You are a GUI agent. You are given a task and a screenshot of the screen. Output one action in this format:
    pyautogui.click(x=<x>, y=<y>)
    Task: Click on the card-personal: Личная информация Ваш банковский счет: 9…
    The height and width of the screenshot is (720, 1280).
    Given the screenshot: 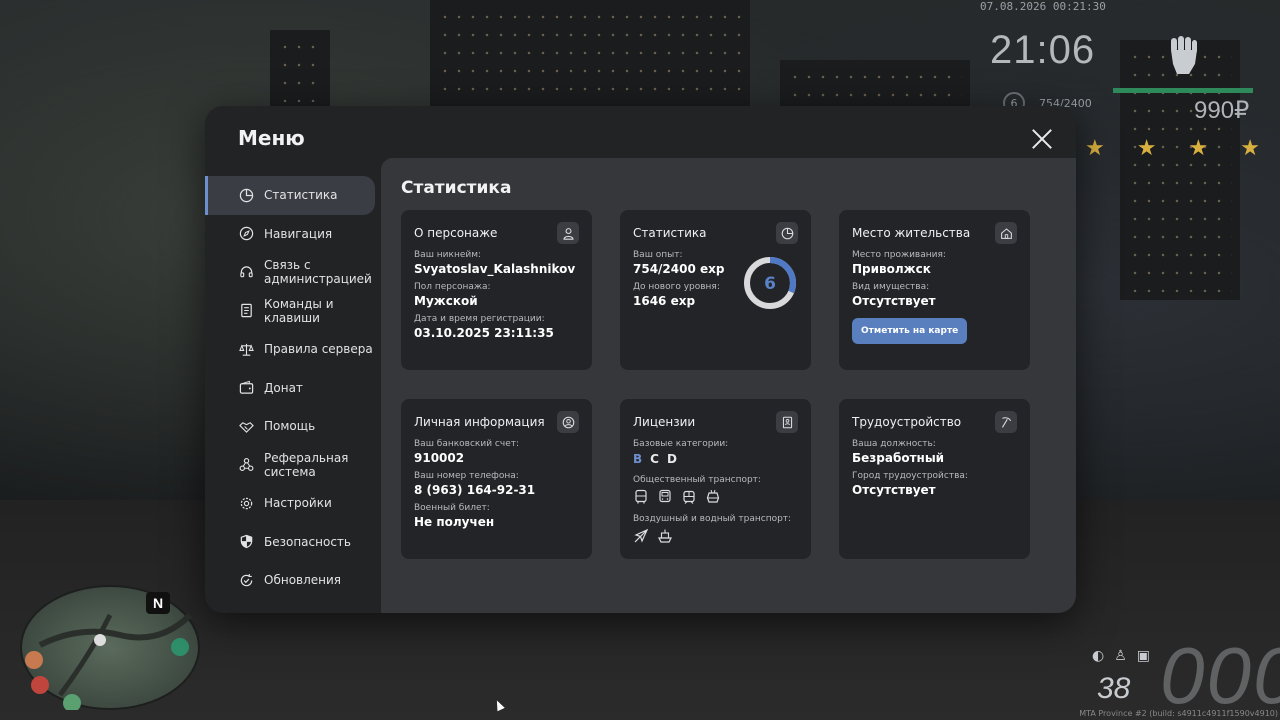 What is the action you would take?
    pyautogui.click(x=496, y=479)
    